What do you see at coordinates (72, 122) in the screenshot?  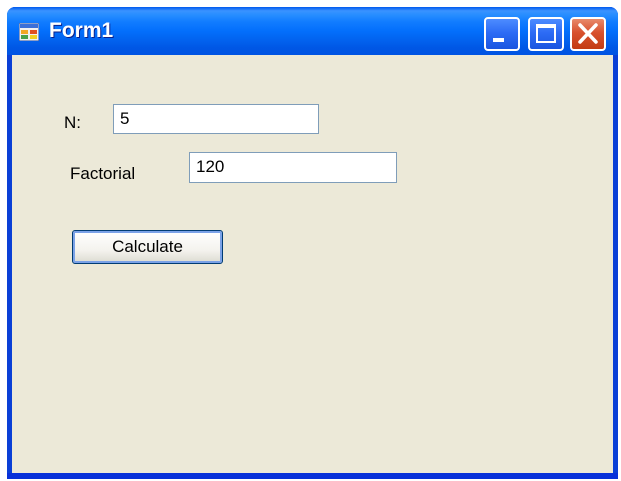 I see `n-label: N:` at bounding box center [72, 122].